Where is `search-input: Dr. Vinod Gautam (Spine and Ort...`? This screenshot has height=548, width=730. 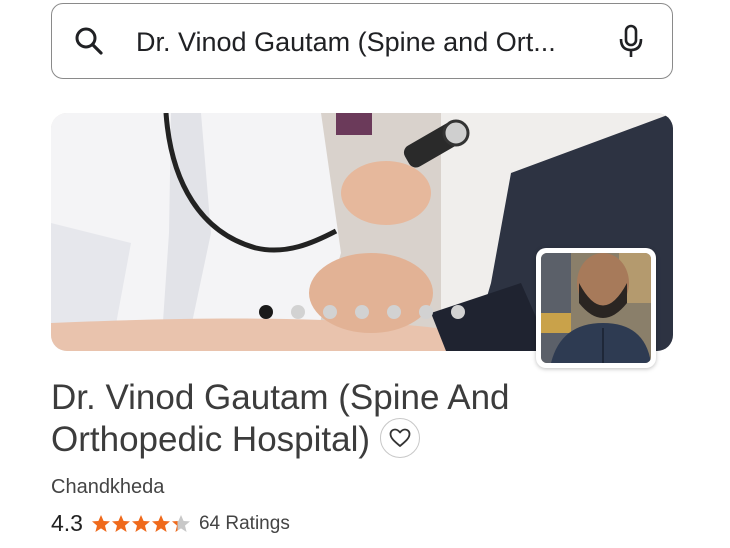
search-input: Dr. Vinod Gautam (Spine and Ort... is located at coordinates (371, 42).